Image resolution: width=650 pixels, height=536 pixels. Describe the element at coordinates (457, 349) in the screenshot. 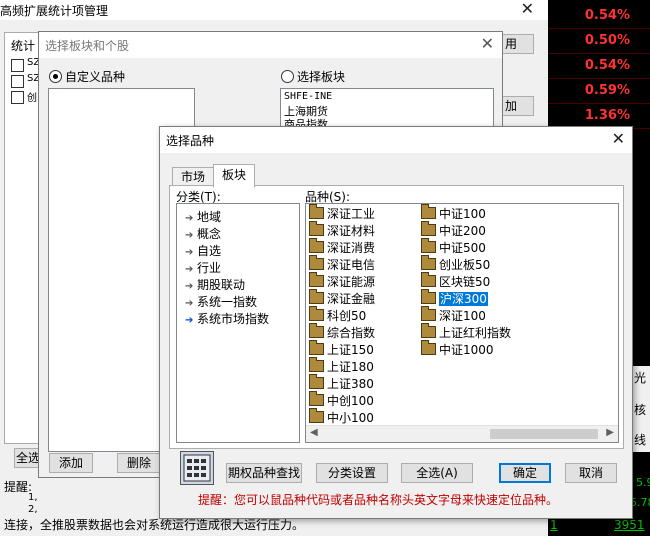

I see `variety-item: 中证1000` at that location.